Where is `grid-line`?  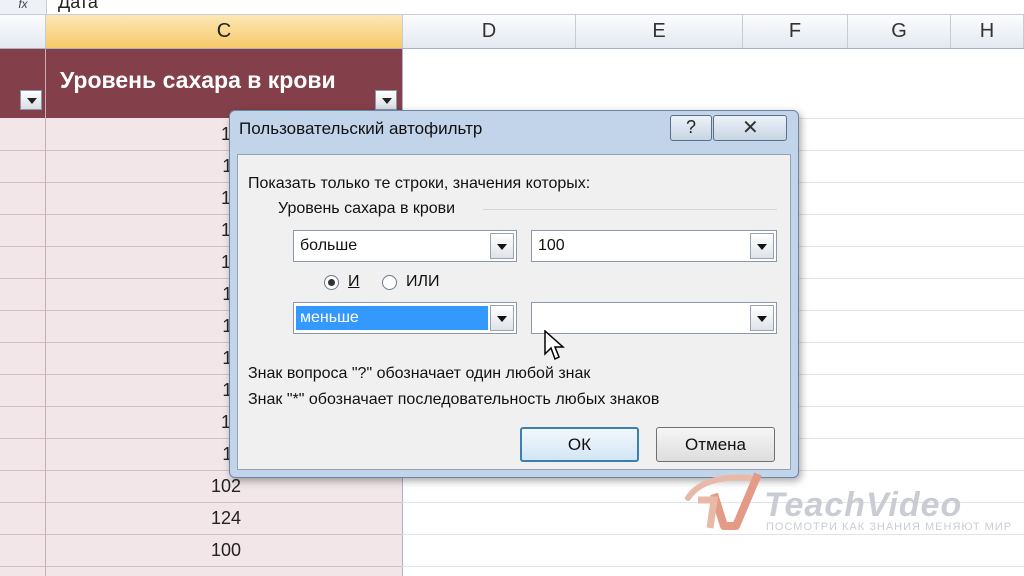 grid-line is located at coordinates (713, 566).